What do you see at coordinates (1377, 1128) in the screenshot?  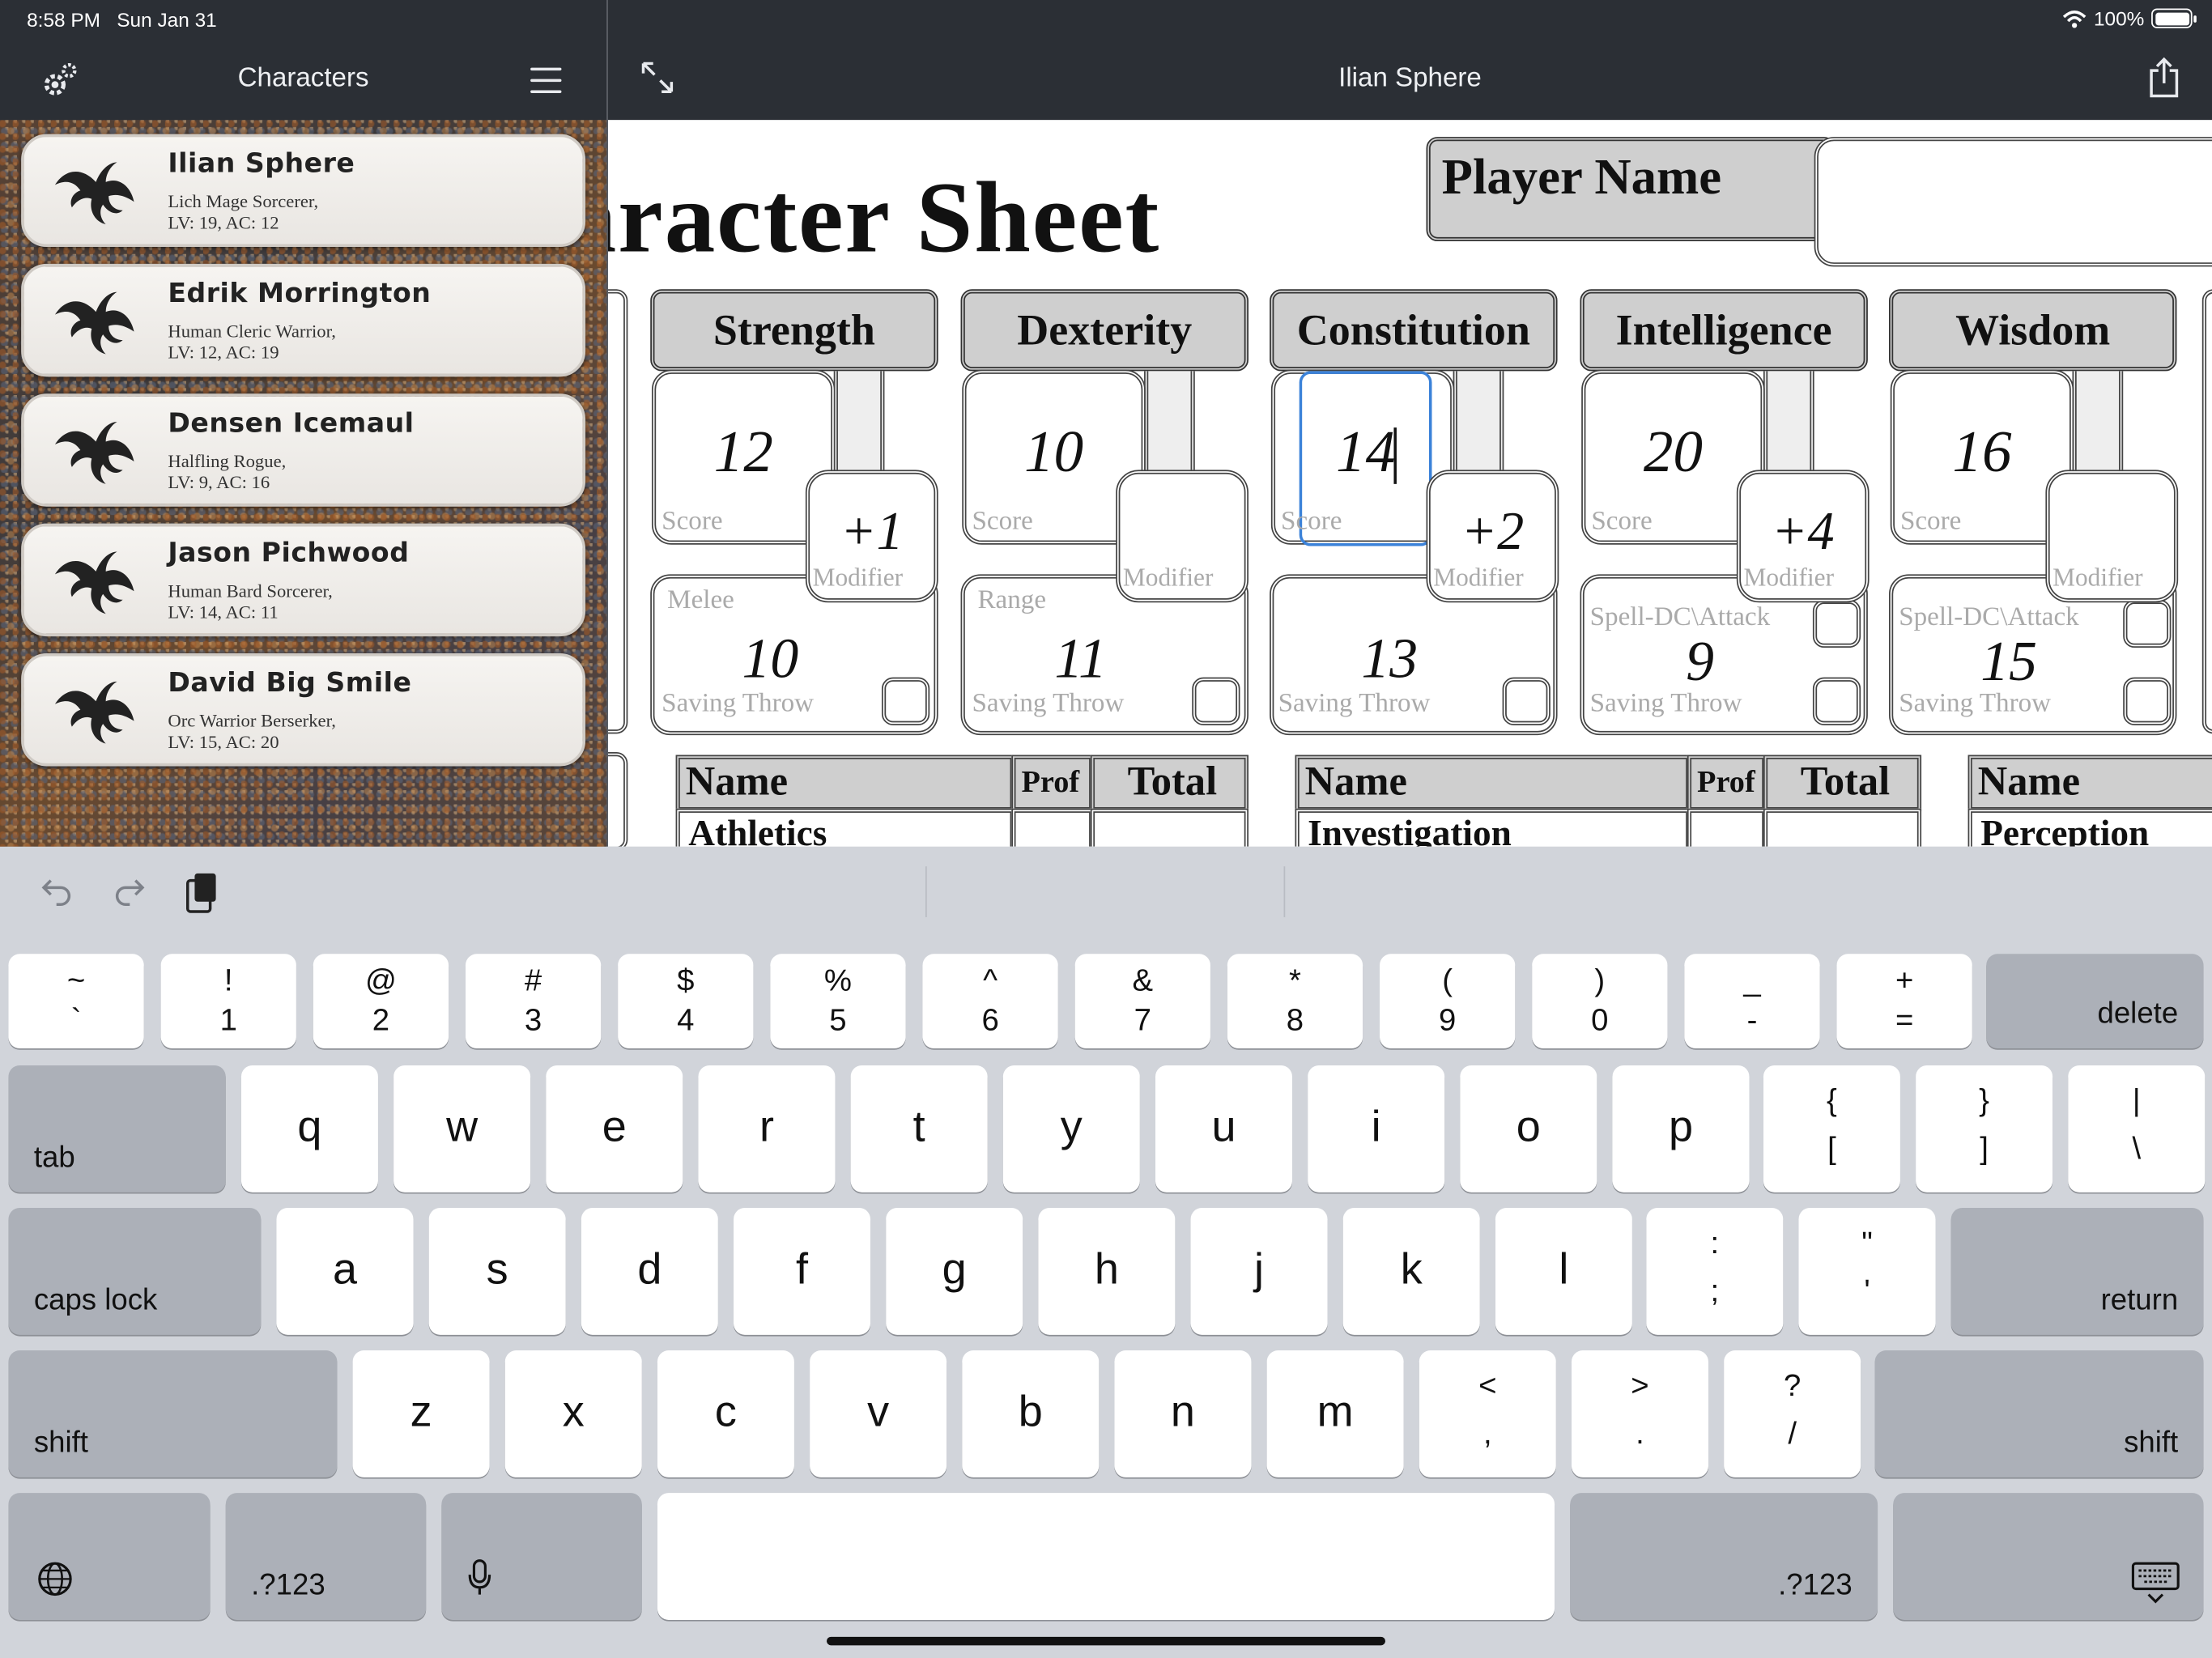 I see `key-i: i` at bounding box center [1377, 1128].